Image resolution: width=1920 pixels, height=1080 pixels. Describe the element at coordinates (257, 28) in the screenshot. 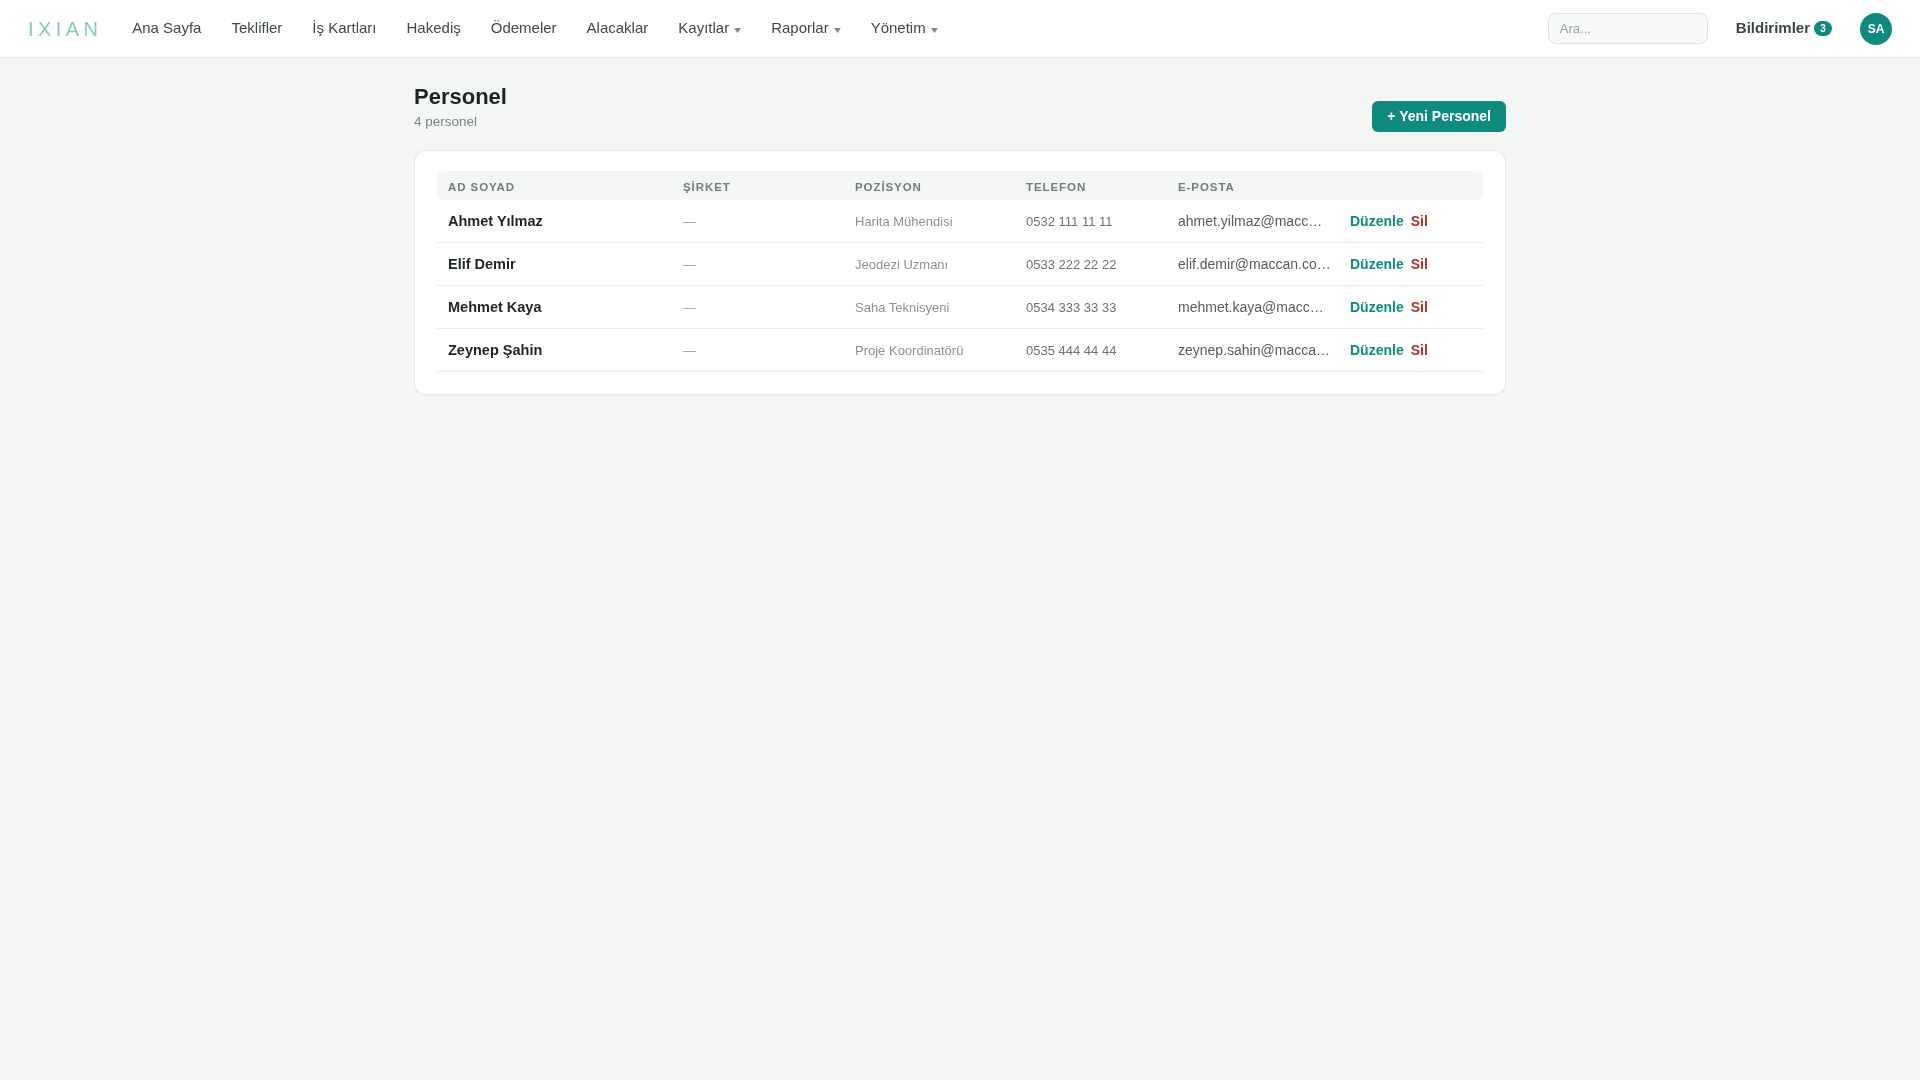

I see `nav-link: Teklifler` at that location.